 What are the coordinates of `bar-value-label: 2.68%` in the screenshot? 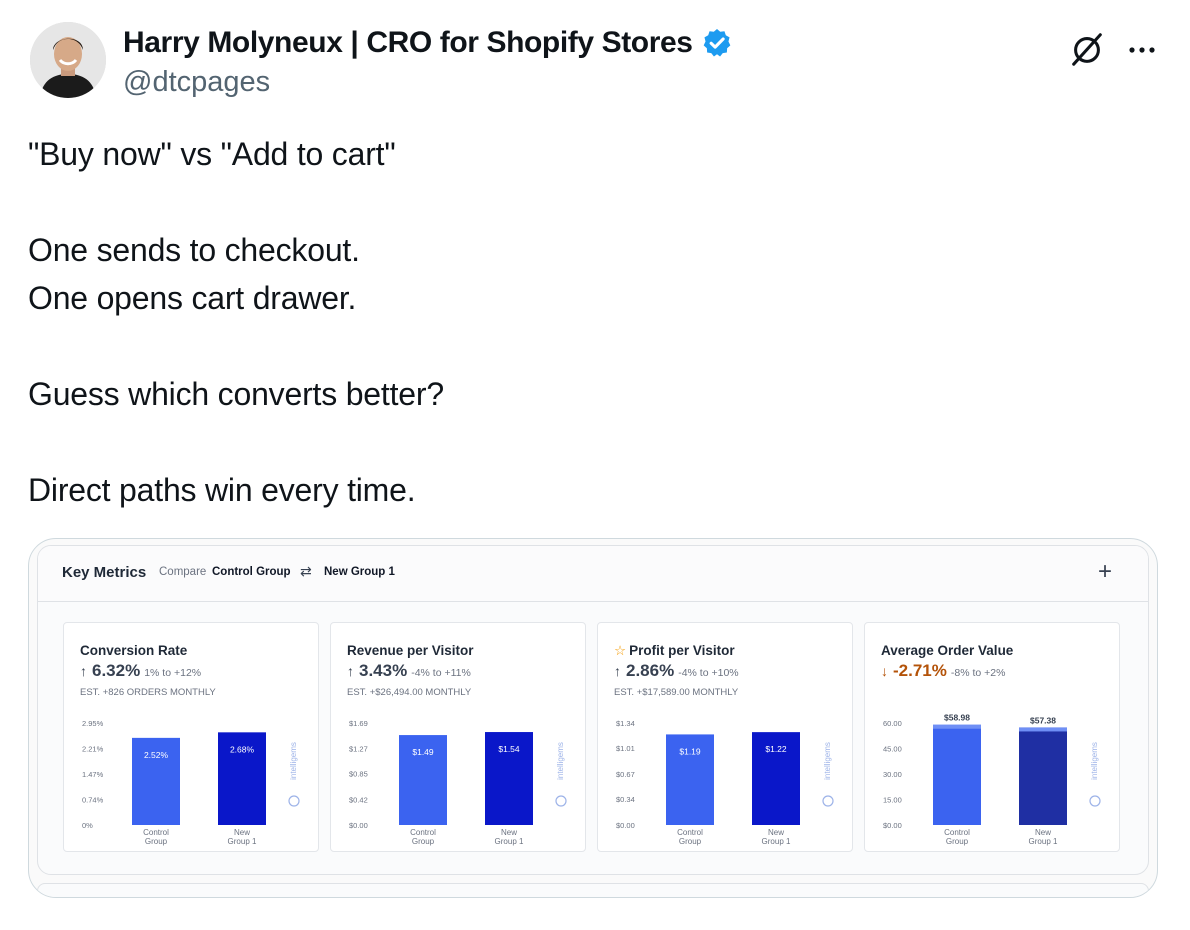 It's located at (242, 749).